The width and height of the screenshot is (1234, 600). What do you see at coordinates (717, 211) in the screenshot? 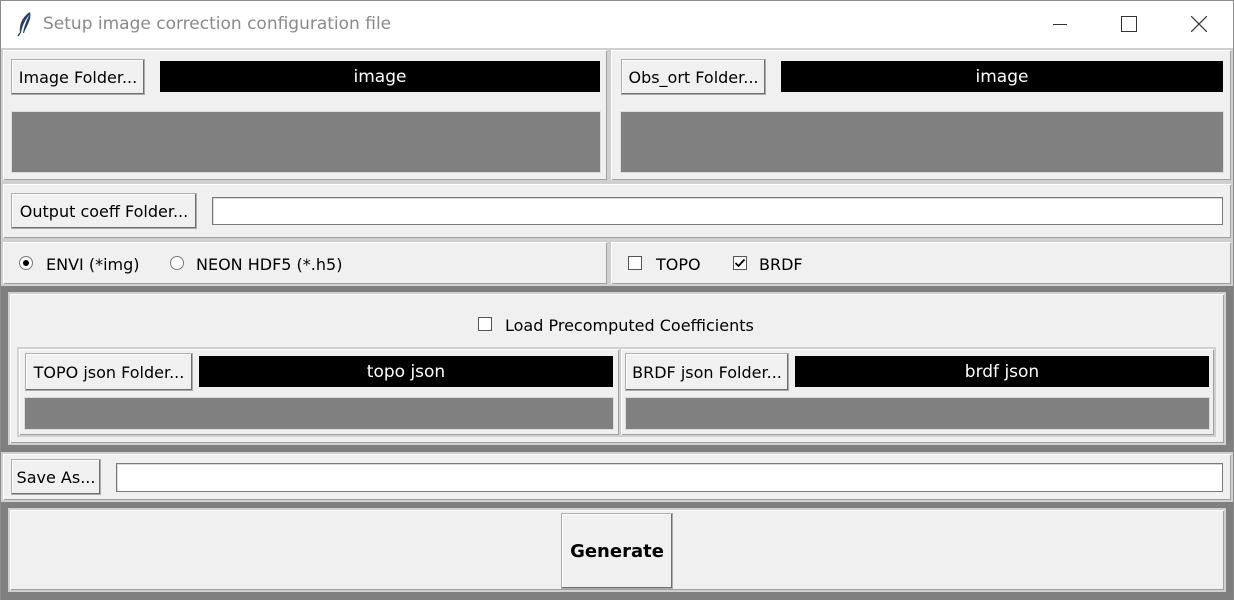
I see `output-coeff-field` at bounding box center [717, 211].